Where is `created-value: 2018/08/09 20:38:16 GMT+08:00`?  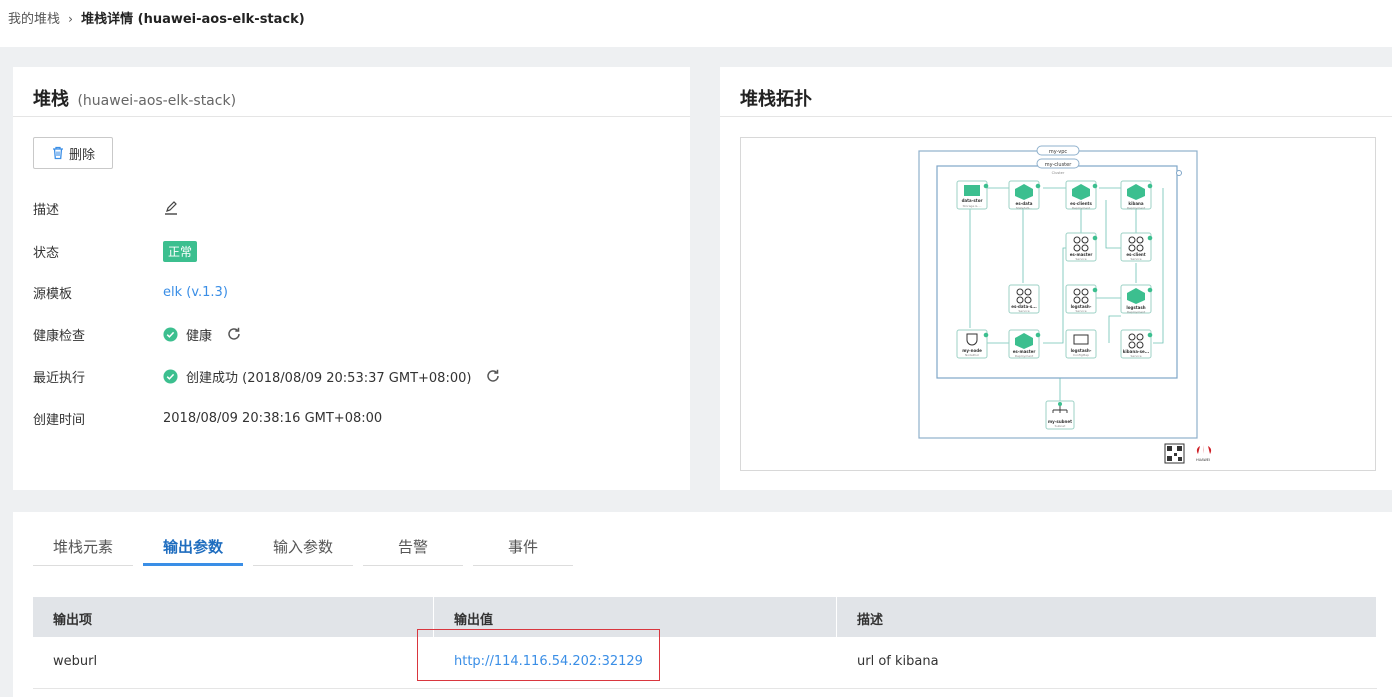 created-value: 2018/08/09 20:38:16 GMT+08:00 is located at coordinates (273, 418).